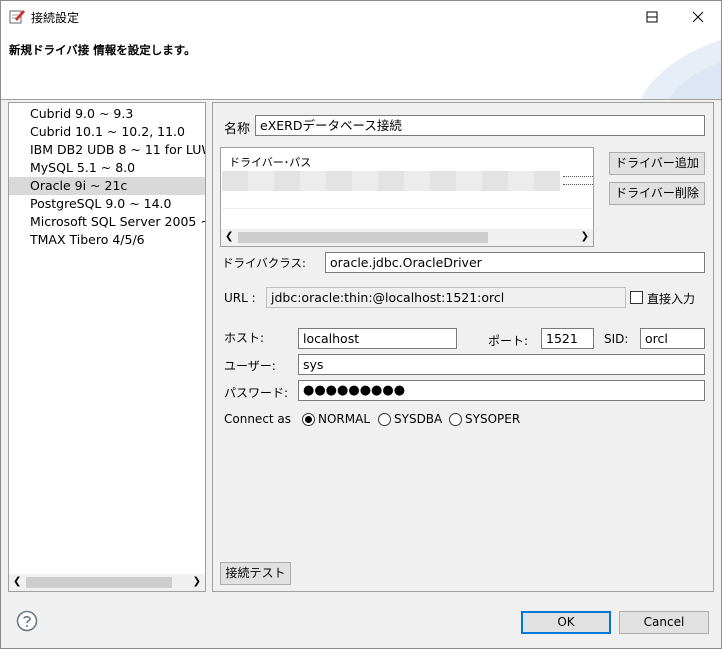  I want to click on database-list-scrollbar: ❮ ❯, so click(107, 582).